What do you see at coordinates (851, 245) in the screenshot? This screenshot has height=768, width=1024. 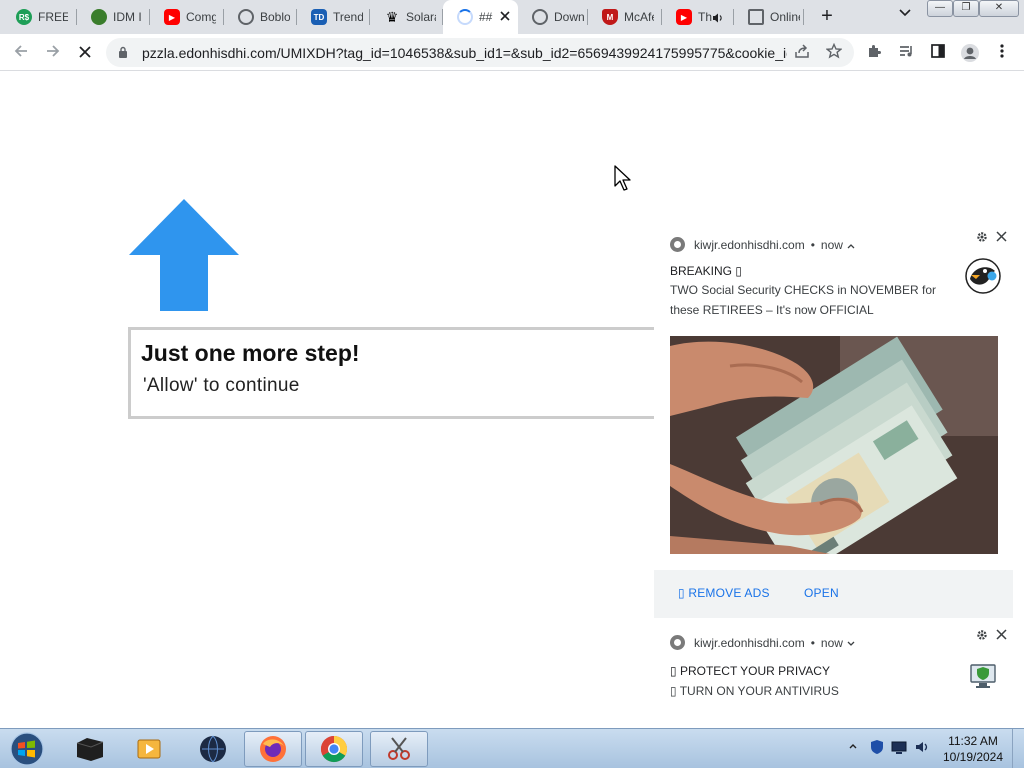 I see `chevron-up-icon` at bounding box center [851, 245].